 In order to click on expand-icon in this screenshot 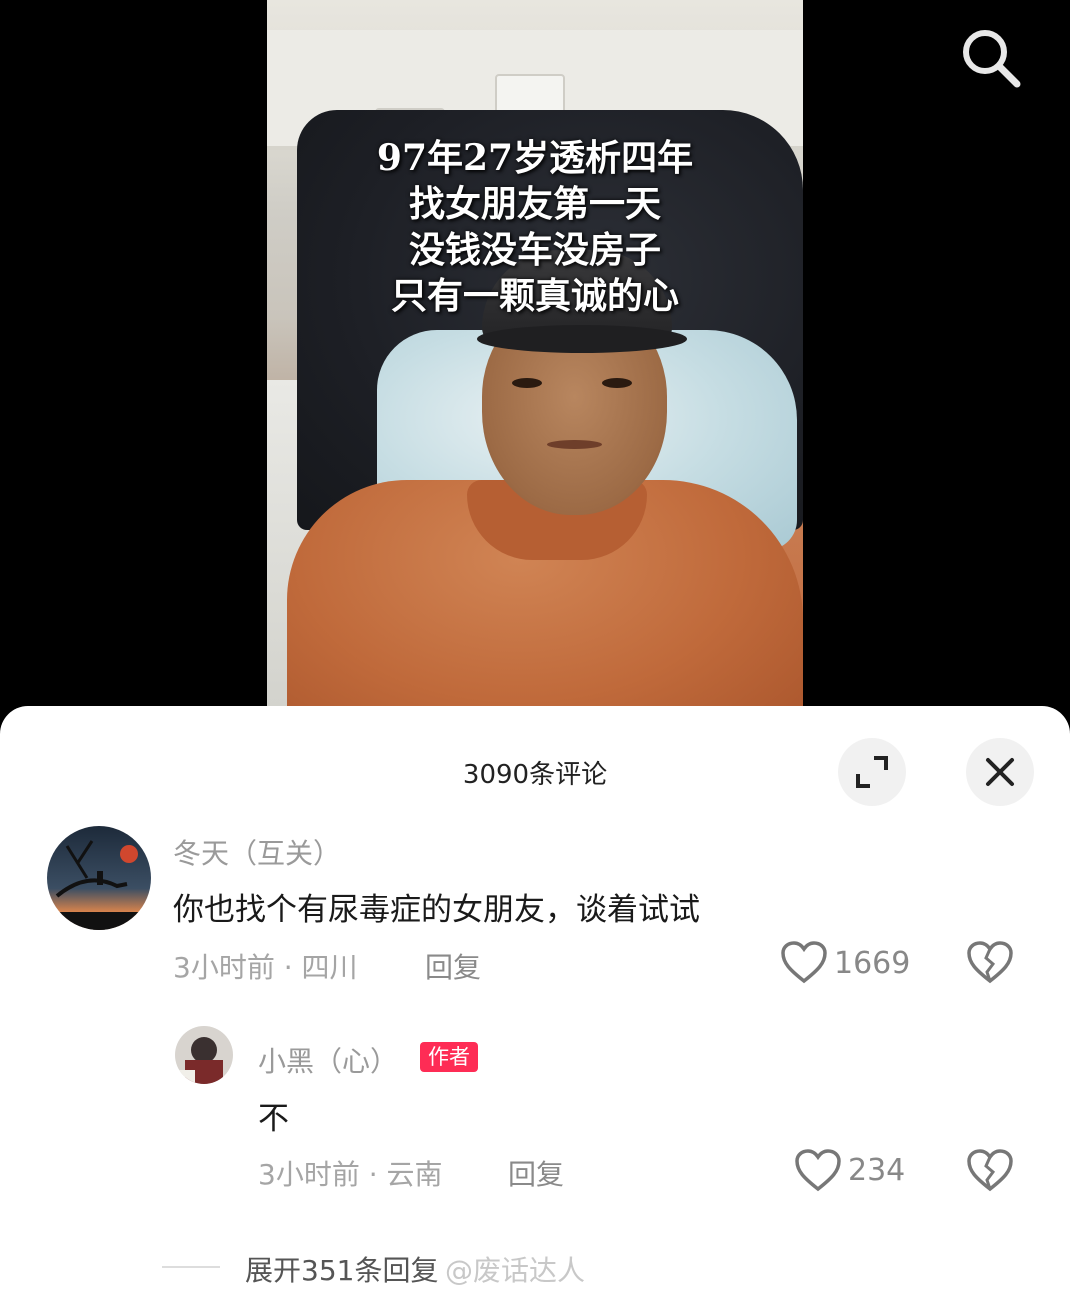, I will do `click(872, 772)`.